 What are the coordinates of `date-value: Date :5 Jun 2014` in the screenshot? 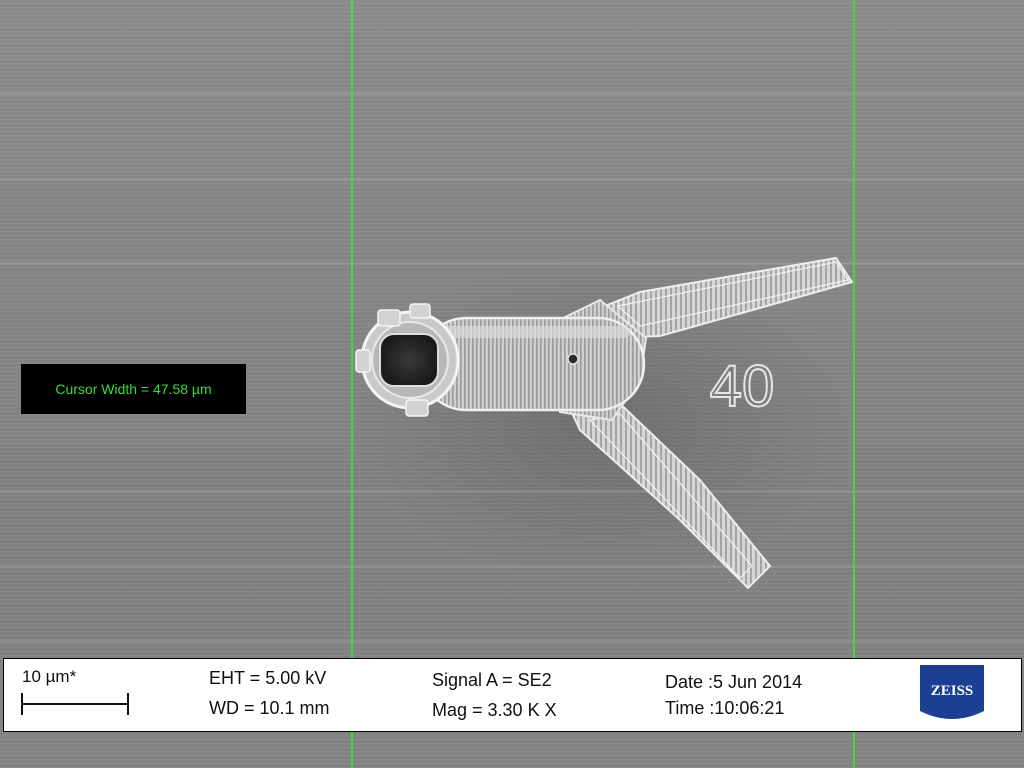 It's located at (734, 682).